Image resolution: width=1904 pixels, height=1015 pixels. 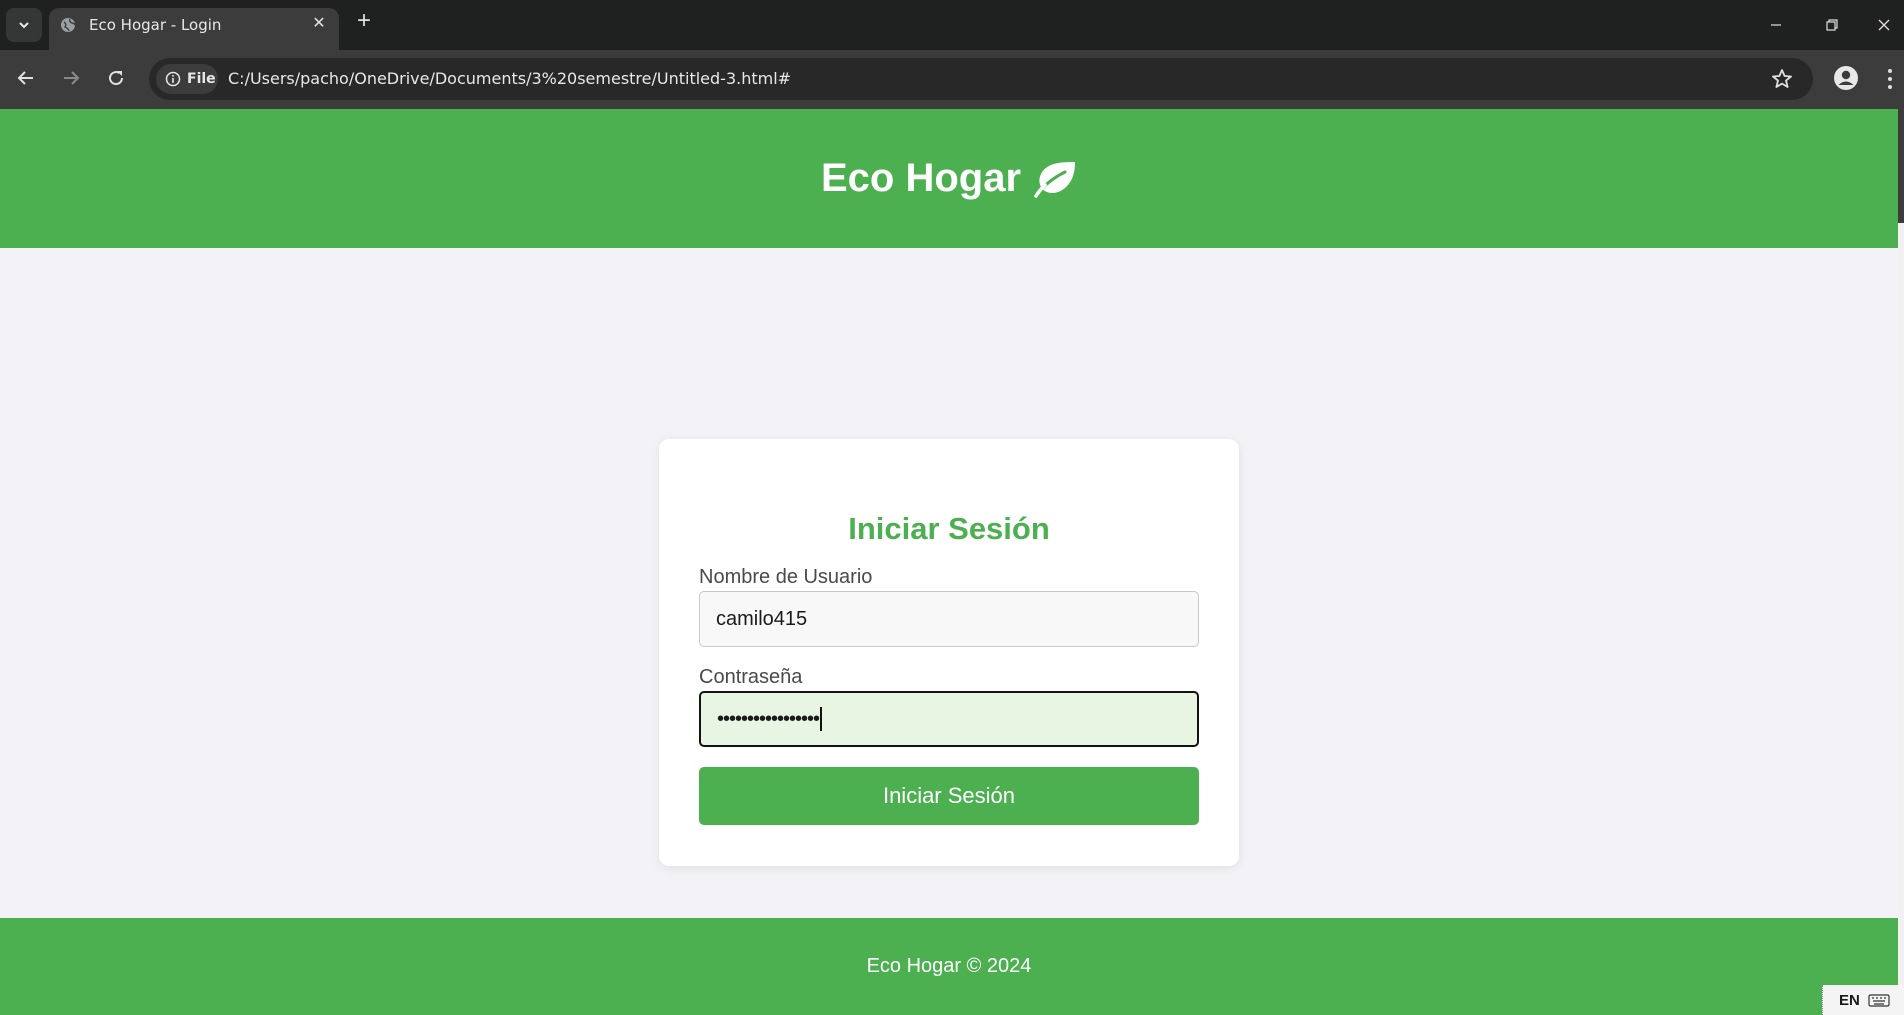 I want to click on site-info-chip: File, so click(x=187, y=79).